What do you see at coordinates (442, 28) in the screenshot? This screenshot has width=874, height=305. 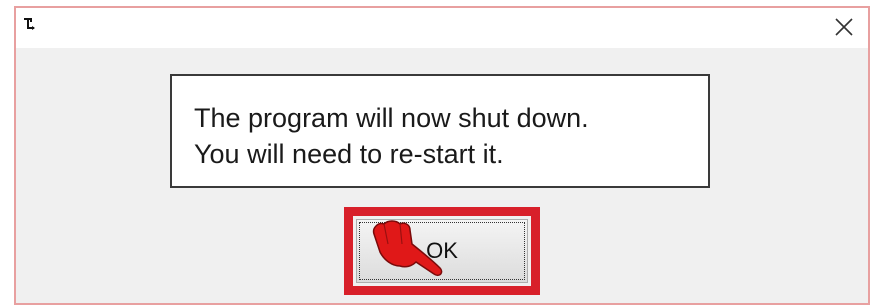 I see `title-bar` at bounding box center [442, 28].